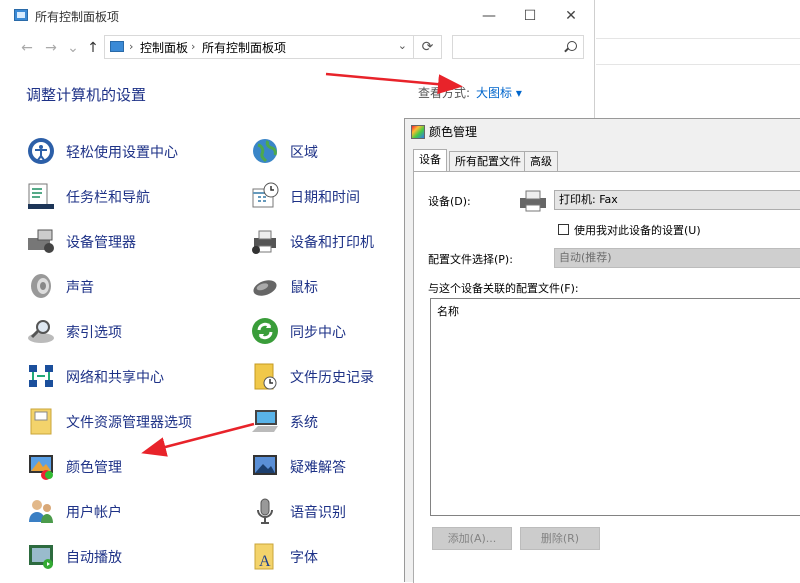 Image resolution: width=800 pixels, height=583 pixels. Describe the element at coordinates (560, 538) in the screenshot. I see `remove-button: 删除(R)` at that location.